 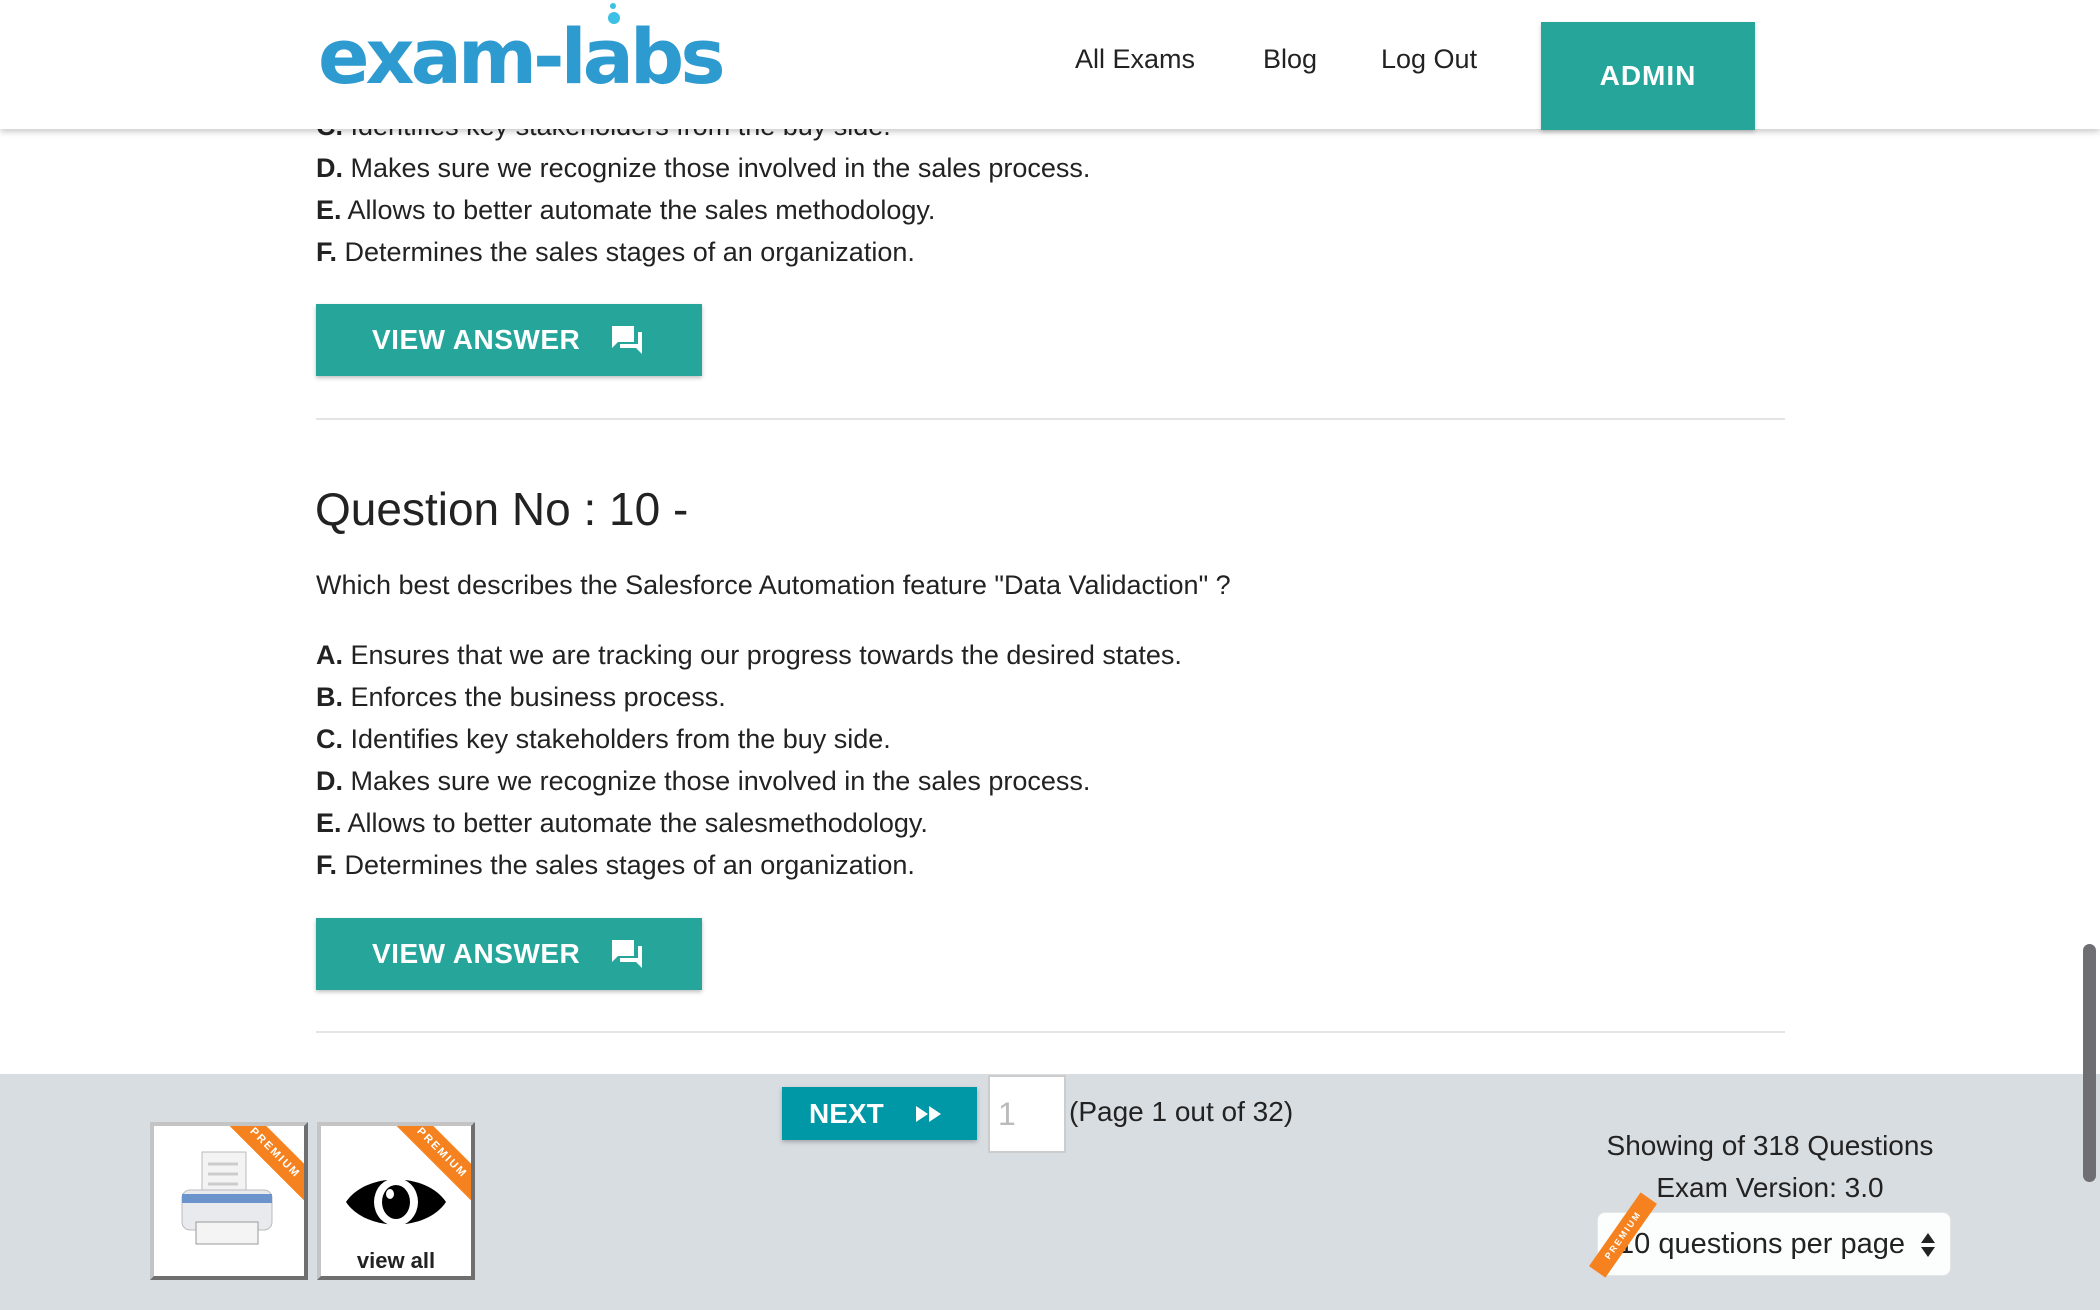 I want to click on view-all-premium-button: PREMIUM view all, so click(x=396, y=1201).